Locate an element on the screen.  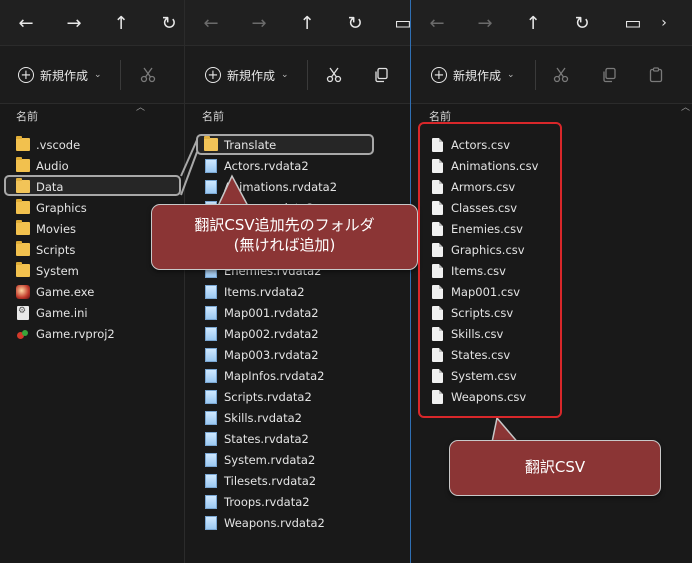
sort-caret-icon: ︿ is located at coordinates (141, 108).